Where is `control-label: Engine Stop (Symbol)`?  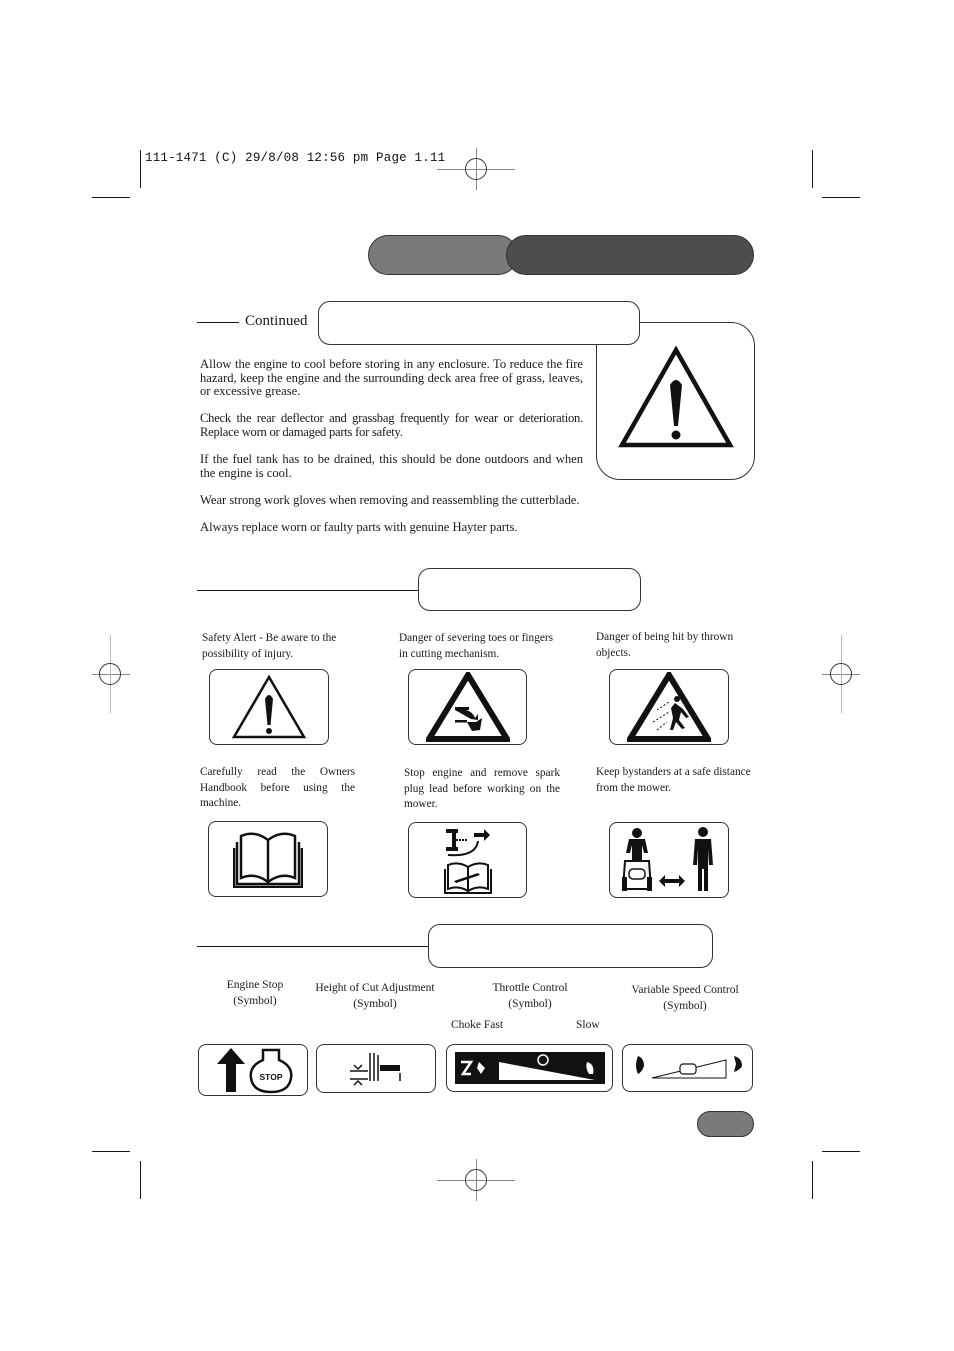 control-label: Engine Stop (Symbol) is located at coordinates (255, 993).